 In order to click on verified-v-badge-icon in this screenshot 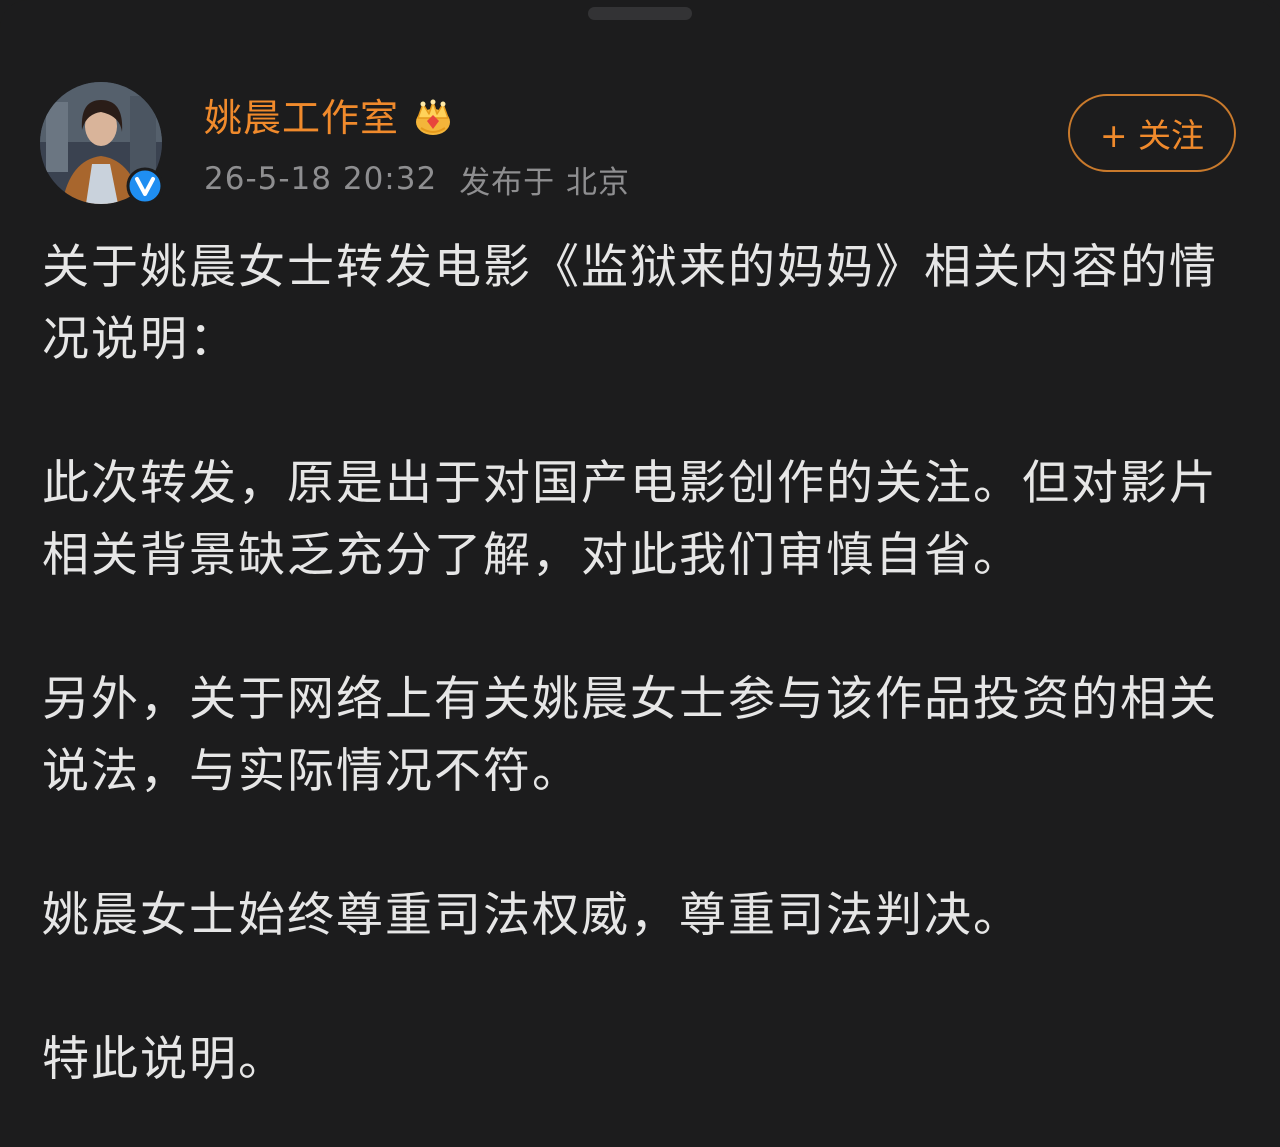, I will do `click(145, 186)`.